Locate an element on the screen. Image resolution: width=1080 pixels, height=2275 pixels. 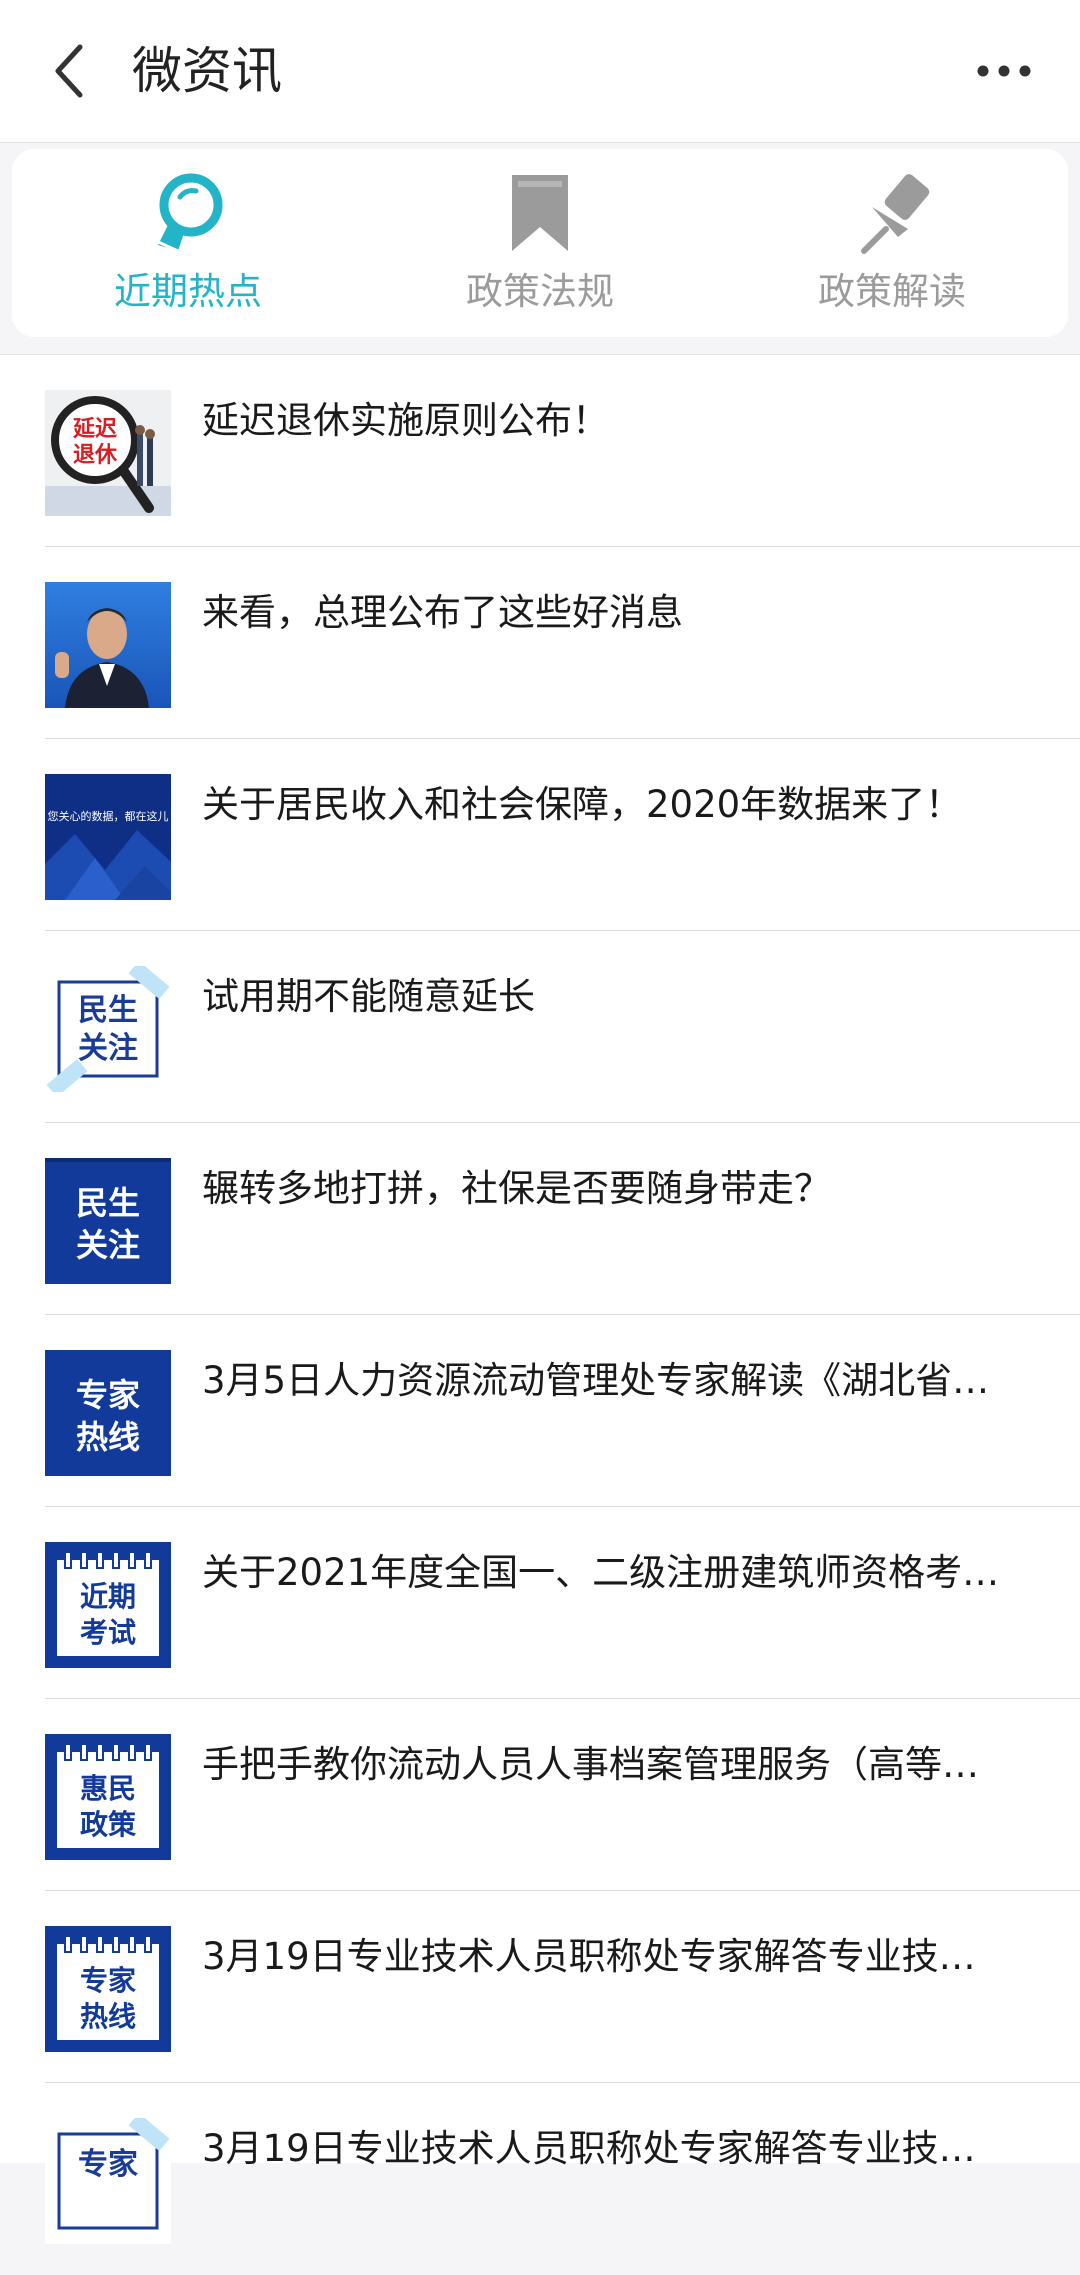
app-header: 微资讯 is located at coordinates (540, 71).